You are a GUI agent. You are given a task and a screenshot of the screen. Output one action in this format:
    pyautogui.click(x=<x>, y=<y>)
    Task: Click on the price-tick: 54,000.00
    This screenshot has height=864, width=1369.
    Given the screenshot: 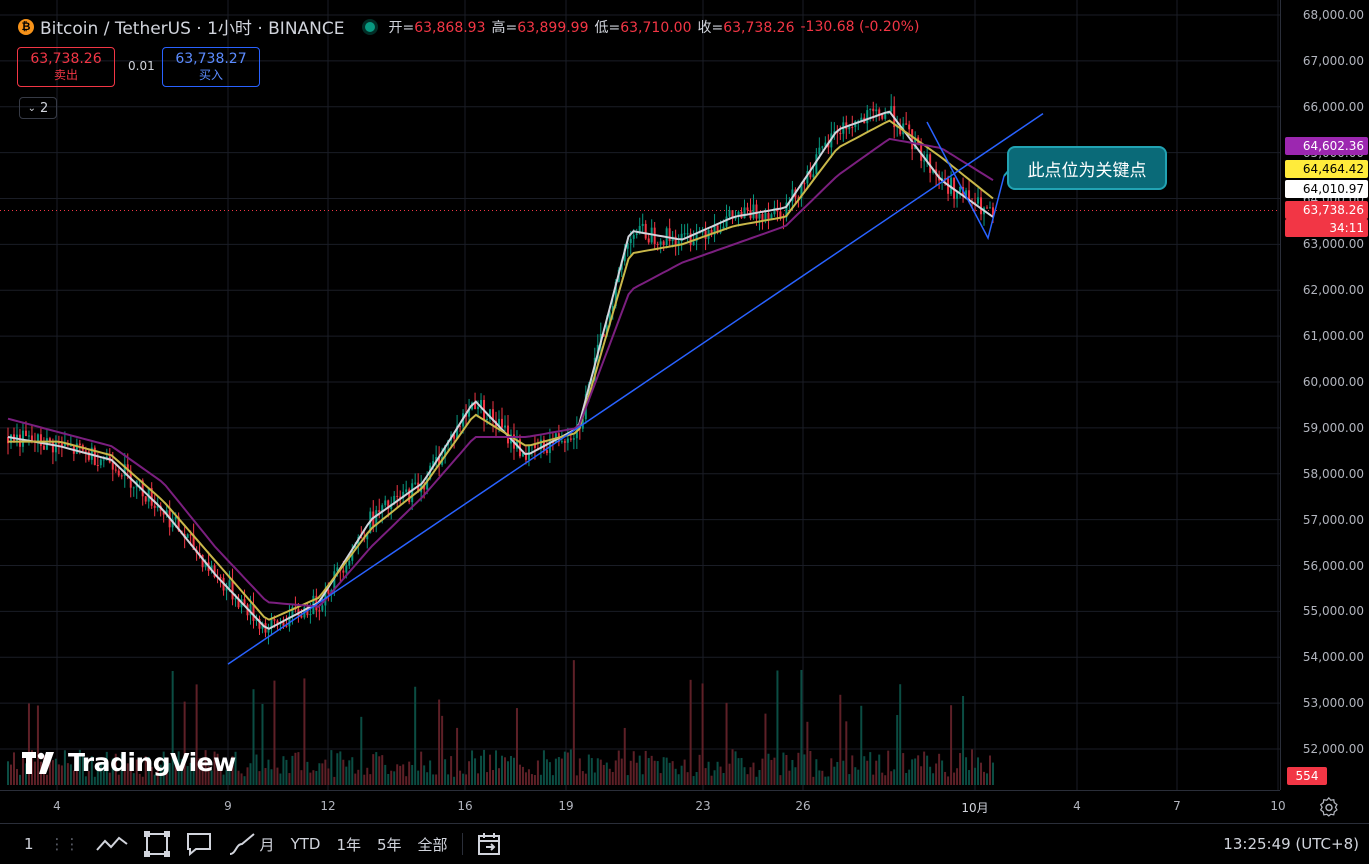 What is the action you would take?
    pyautogui.click(x=1333, y=657)
    